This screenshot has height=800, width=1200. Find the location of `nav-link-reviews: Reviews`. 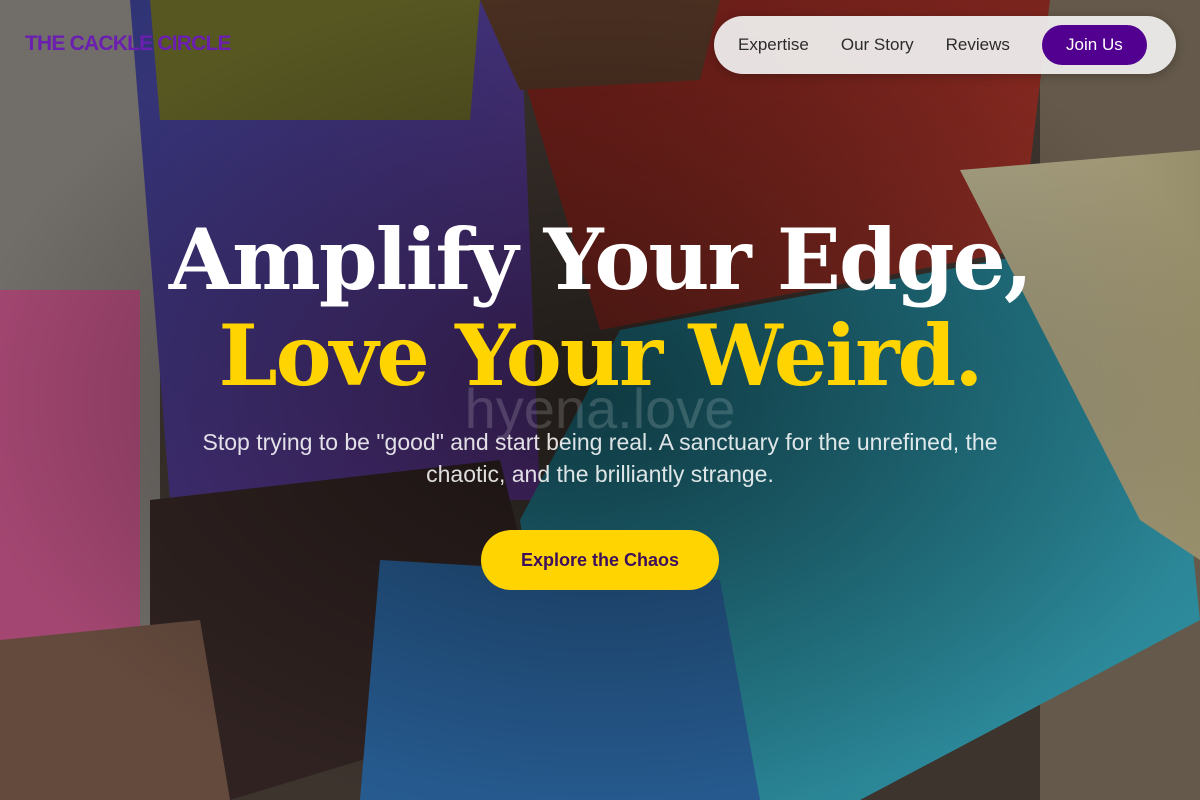

nav-link-reviews: Reviews is located at coordinates (978, 45).